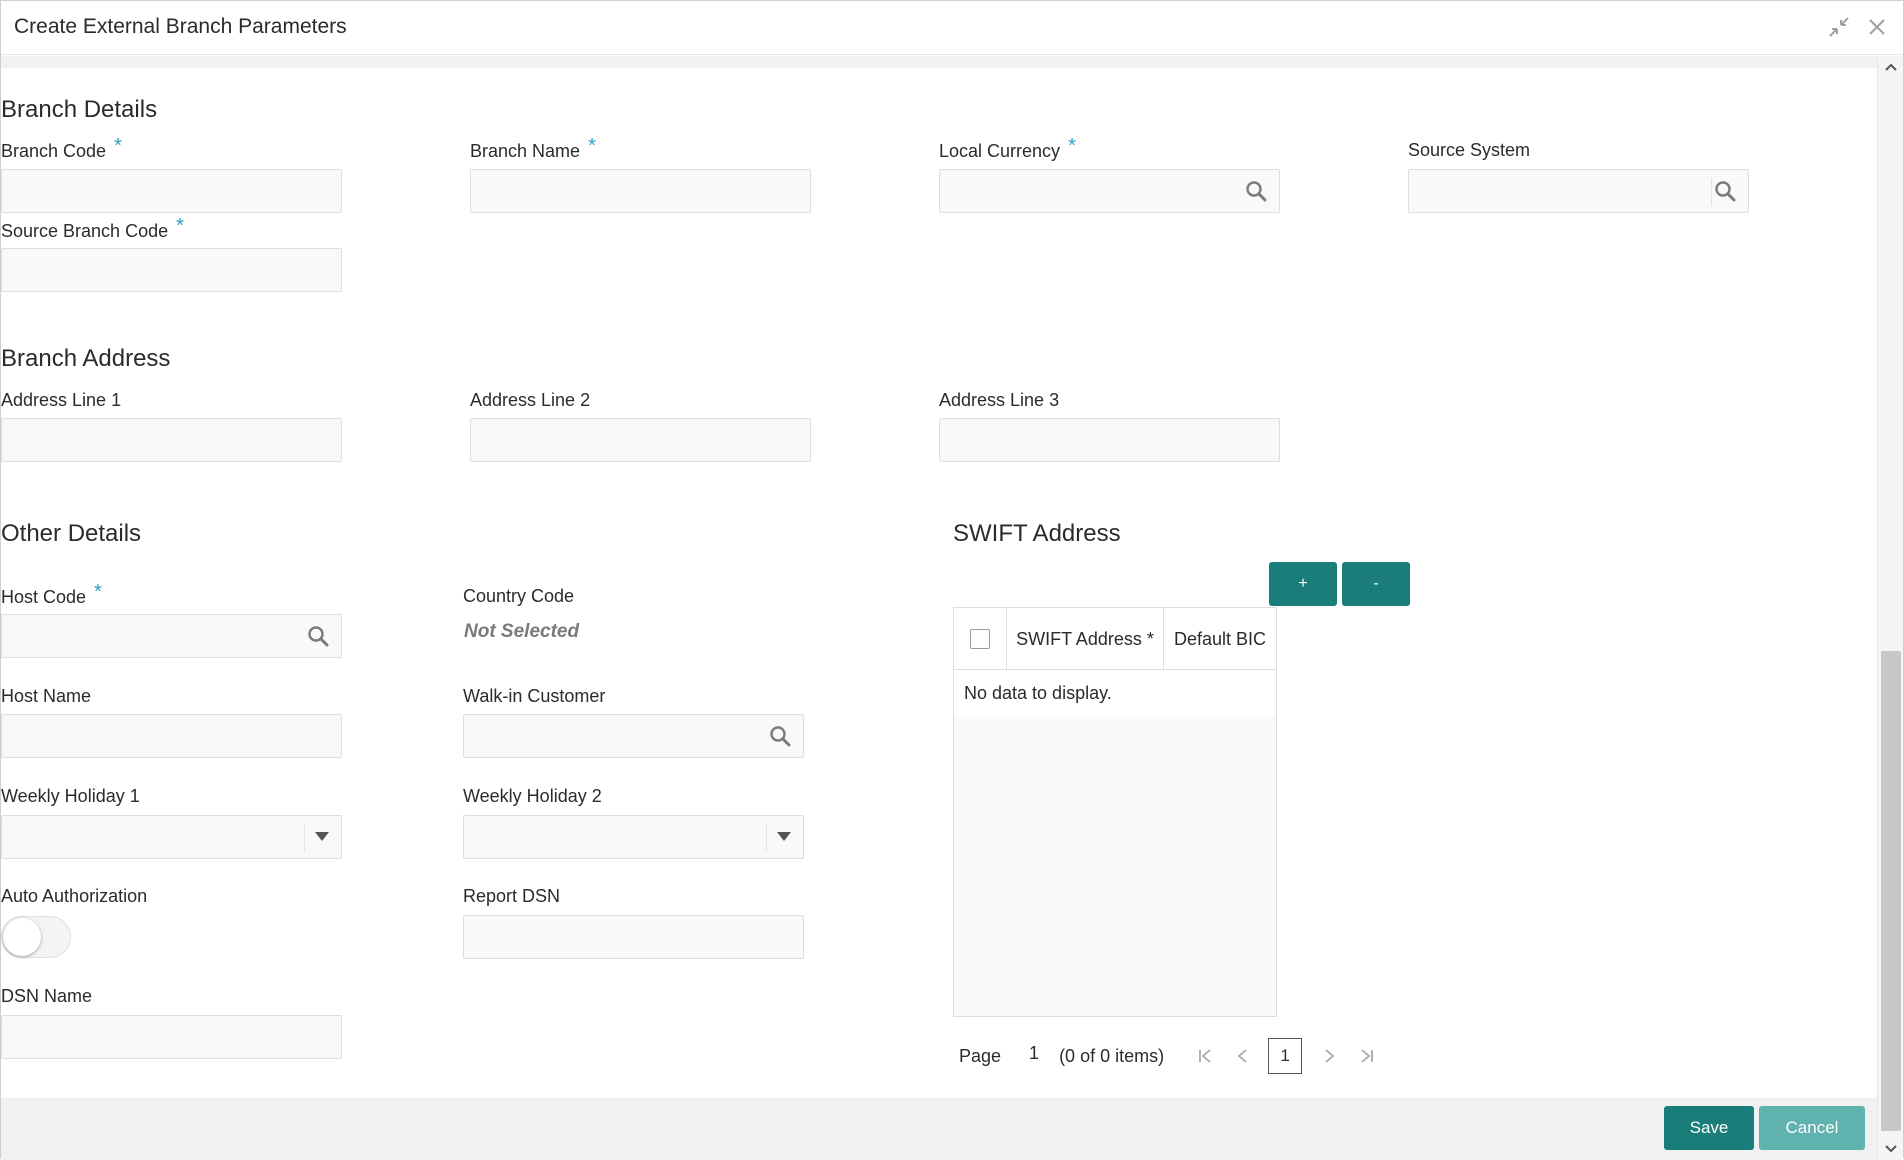 The image size is (1904, 1160). I want to click on dsn-name-input, so click(171, 1037).